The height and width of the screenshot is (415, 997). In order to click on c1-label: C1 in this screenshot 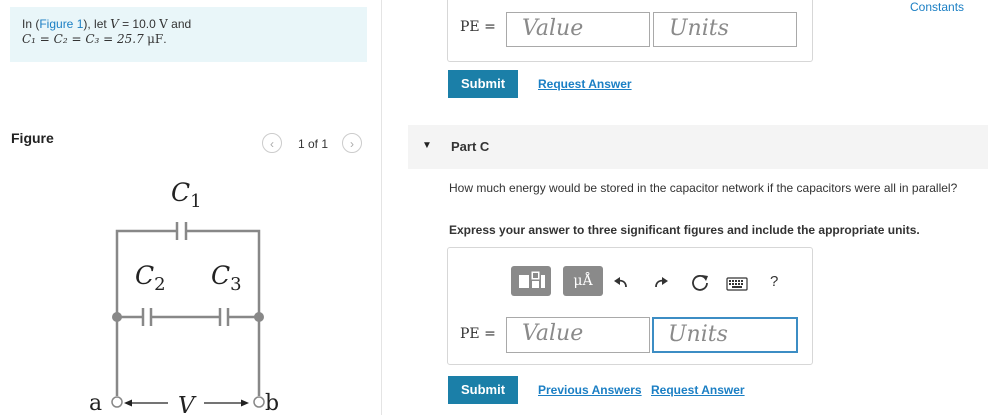, I will do `click(186, 195)`.